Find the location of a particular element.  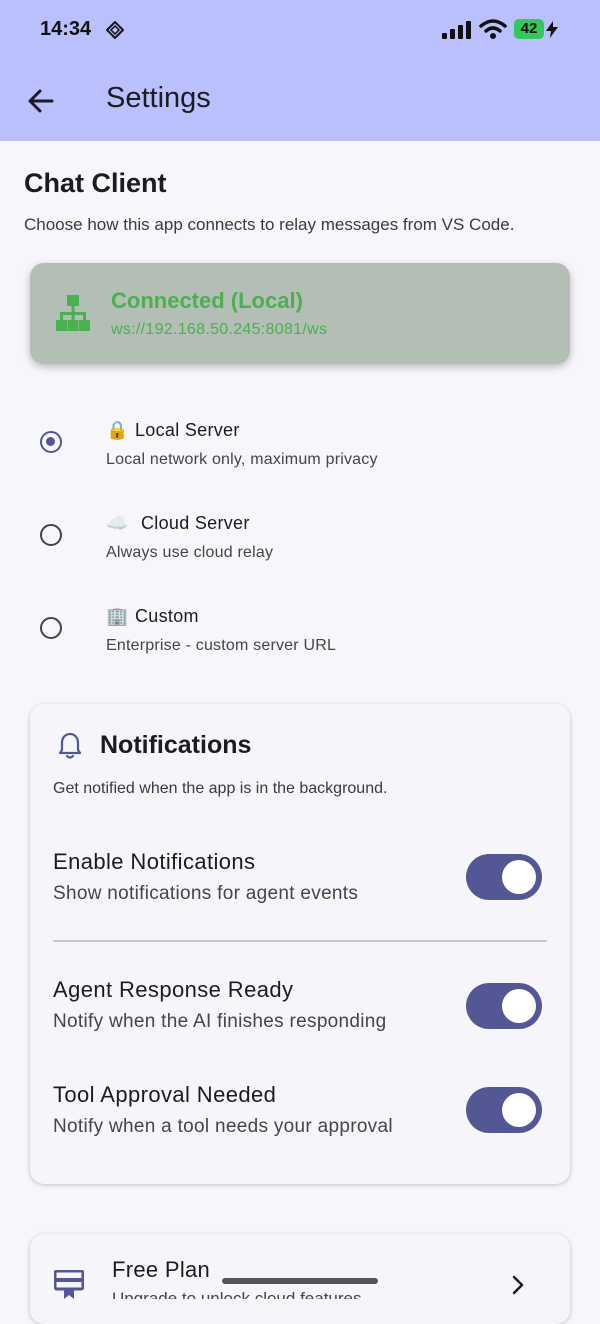

notifications-title: Notifications is located at coordinates (176, 745).